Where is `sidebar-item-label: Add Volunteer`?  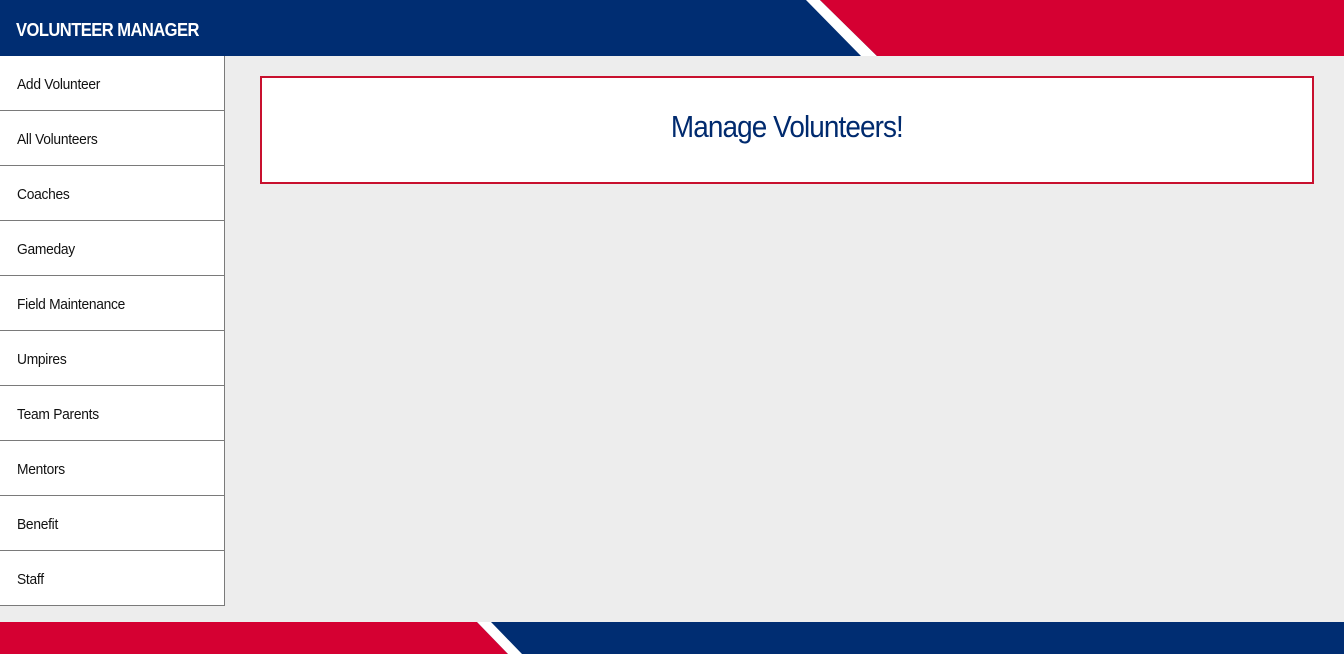
sidebar-item-label: Add Volunteer is located at coordinates (59, 84).